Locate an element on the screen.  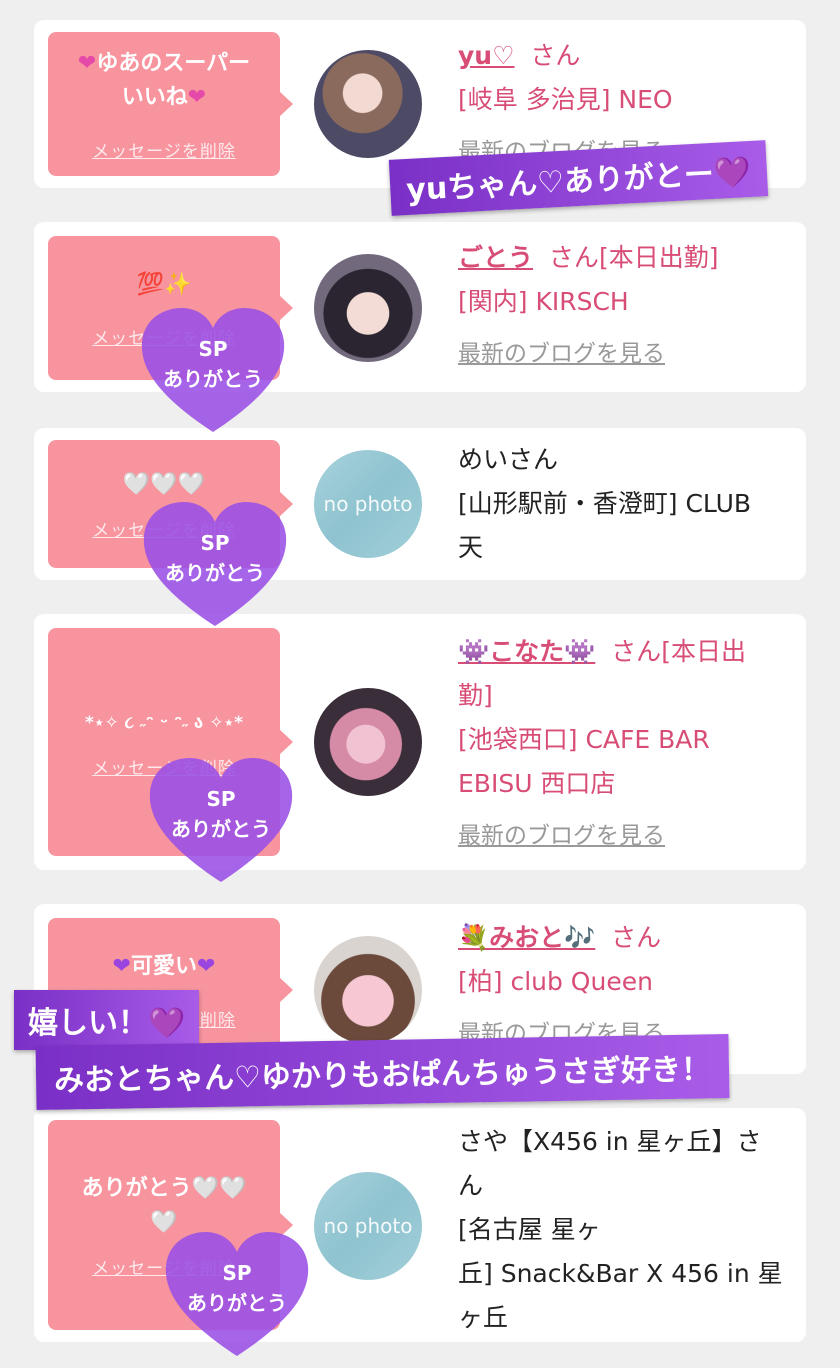
message-bubble: ❤ゆあのスーパー いいね❤ メッセージを削除 is located at coordinates (170, 104).